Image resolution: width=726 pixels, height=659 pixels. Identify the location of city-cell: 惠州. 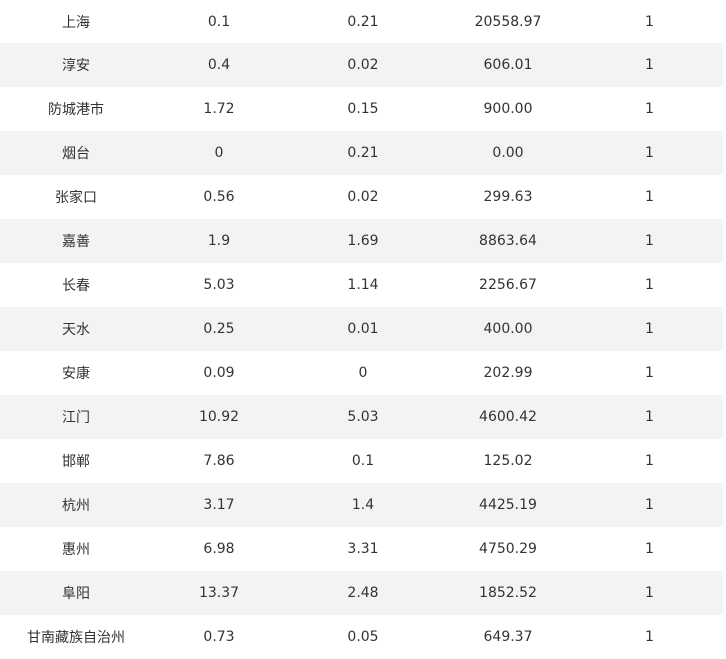
(76, 550).